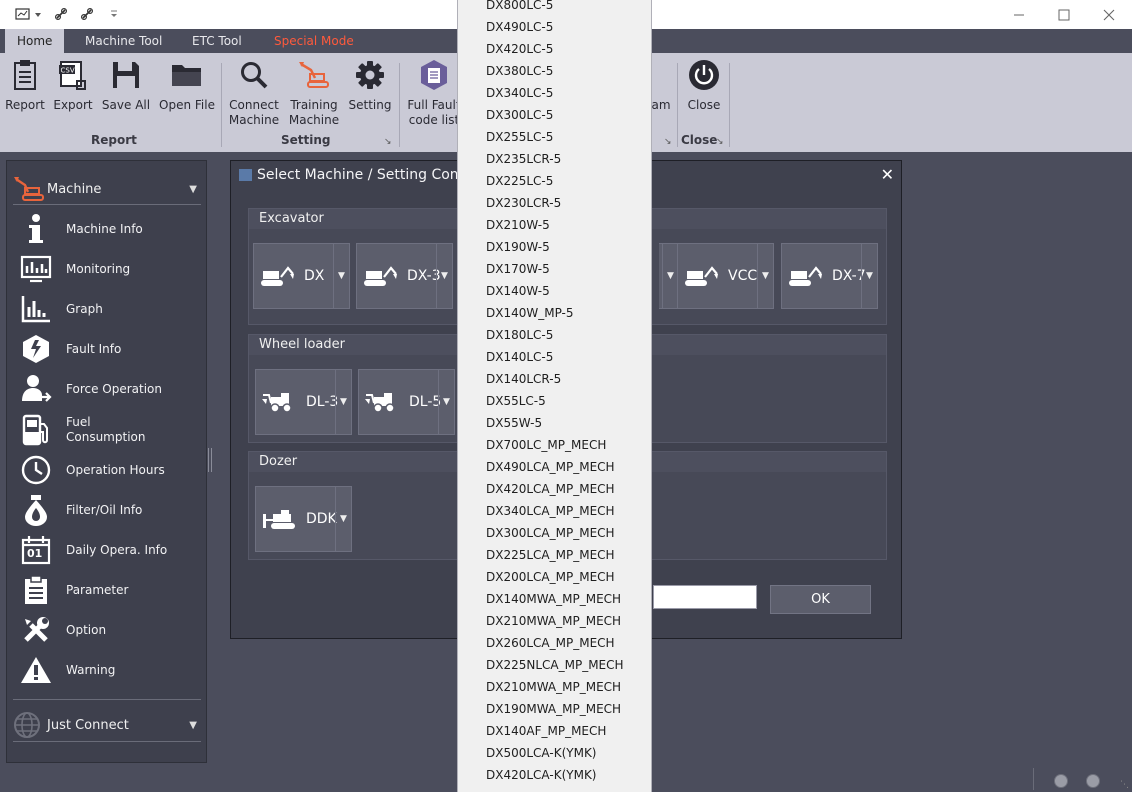  I want to click on tab-home: Home, so click(35, 41).